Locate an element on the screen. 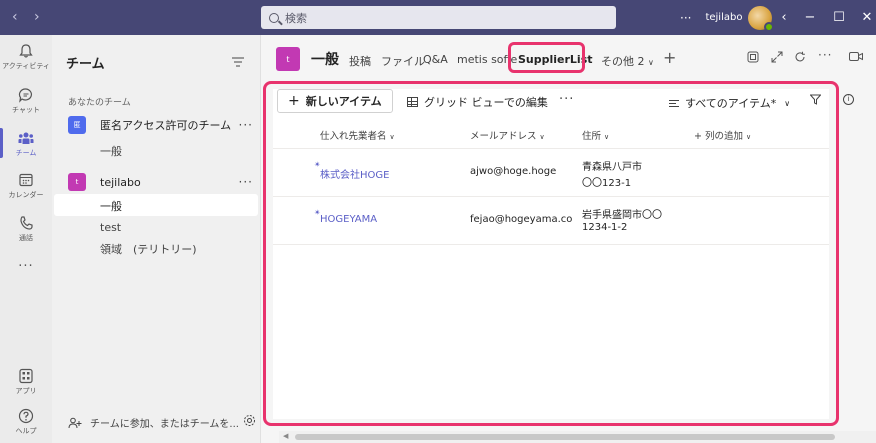 This screenshot has height=443, width=876. rail-item-calendar: カレンダー is located at coordinates (26, 186).